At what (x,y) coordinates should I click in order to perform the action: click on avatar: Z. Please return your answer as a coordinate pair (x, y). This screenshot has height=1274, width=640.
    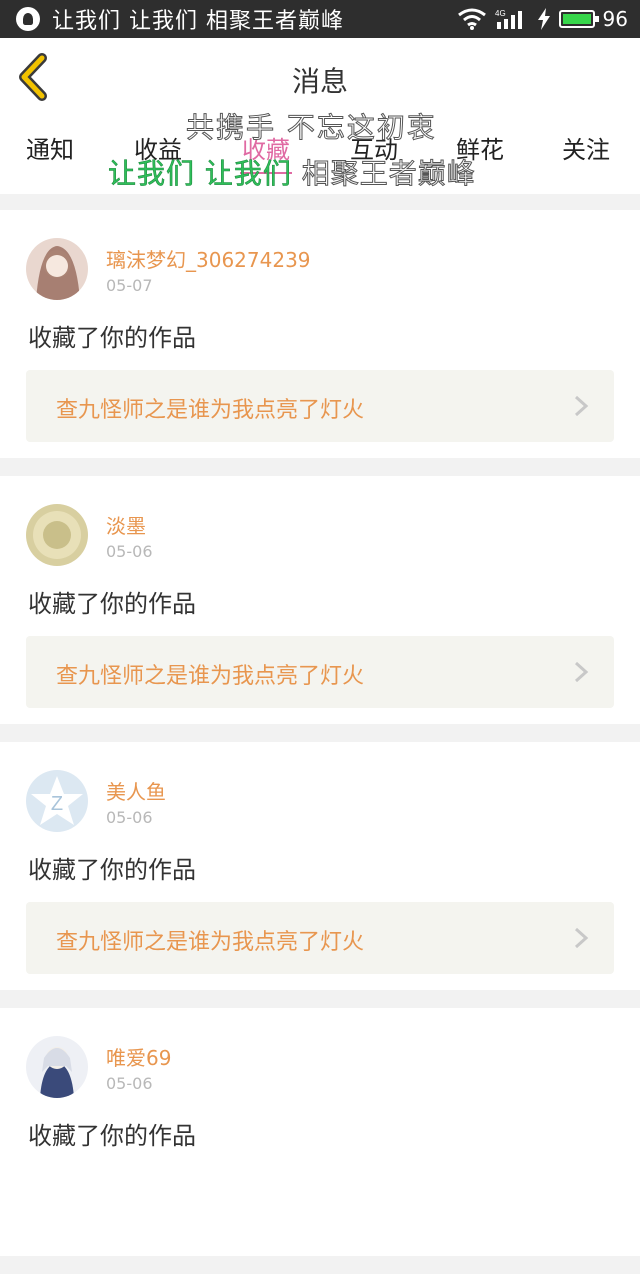
    Looking at the image, I should click on (57, 801).